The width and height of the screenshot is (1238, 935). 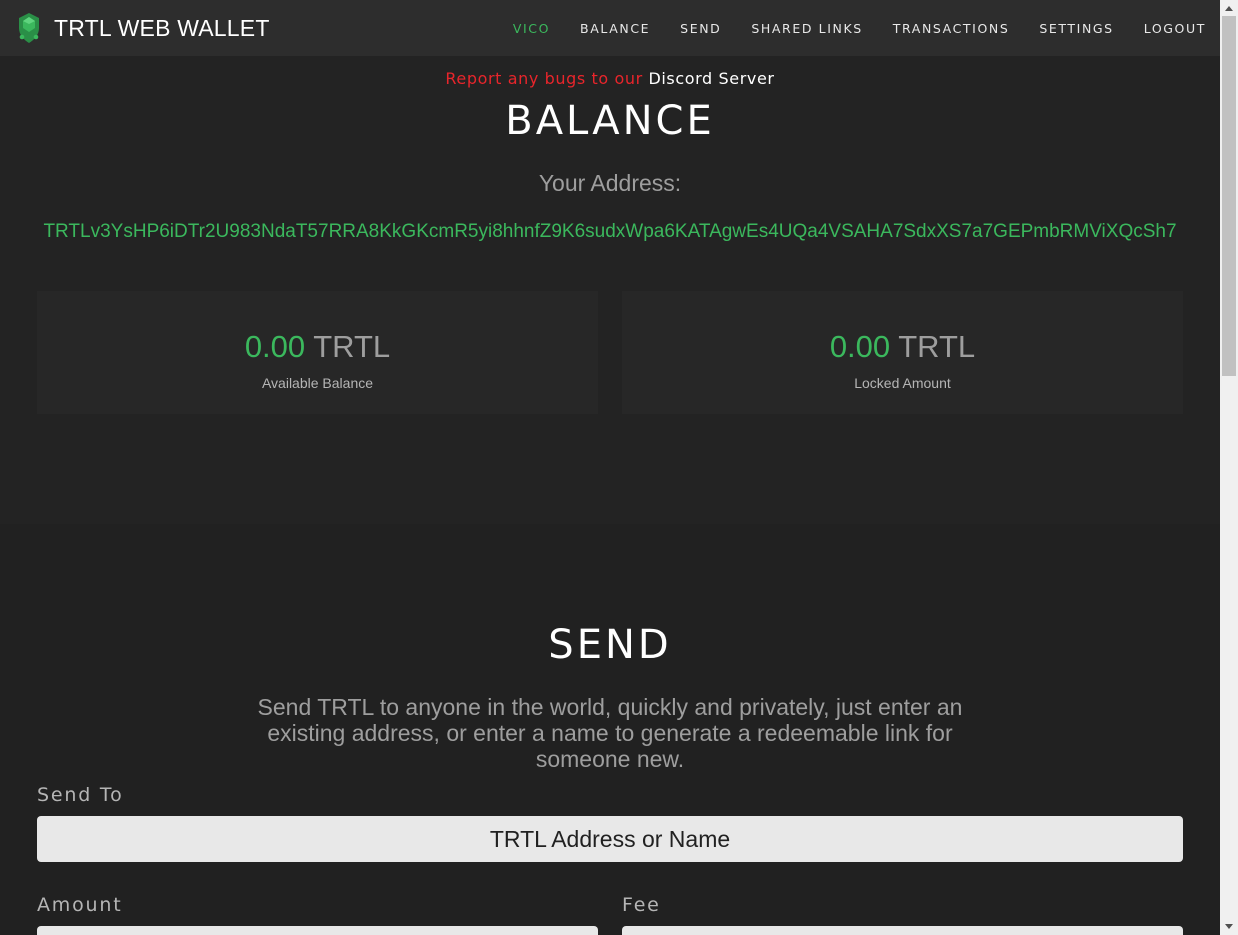 What do you see at coordinates (615, 28) in the screenshot?
I see `nav-link-balance: BALANCE` at bounding box center [615, 28].